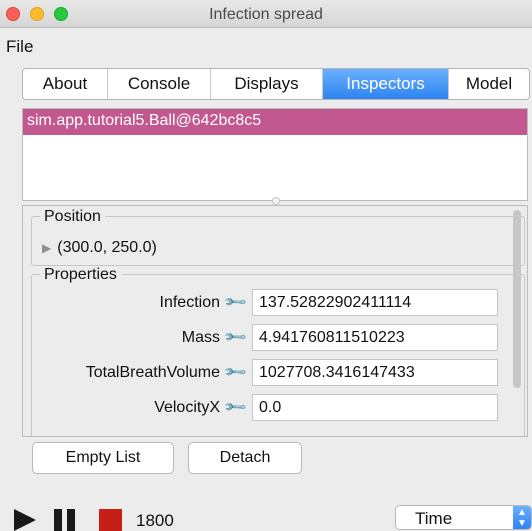 Image resolution: width=532 pixels, height=531 pixels. I want to click on property-label: VelocityX, so click(187, 407).